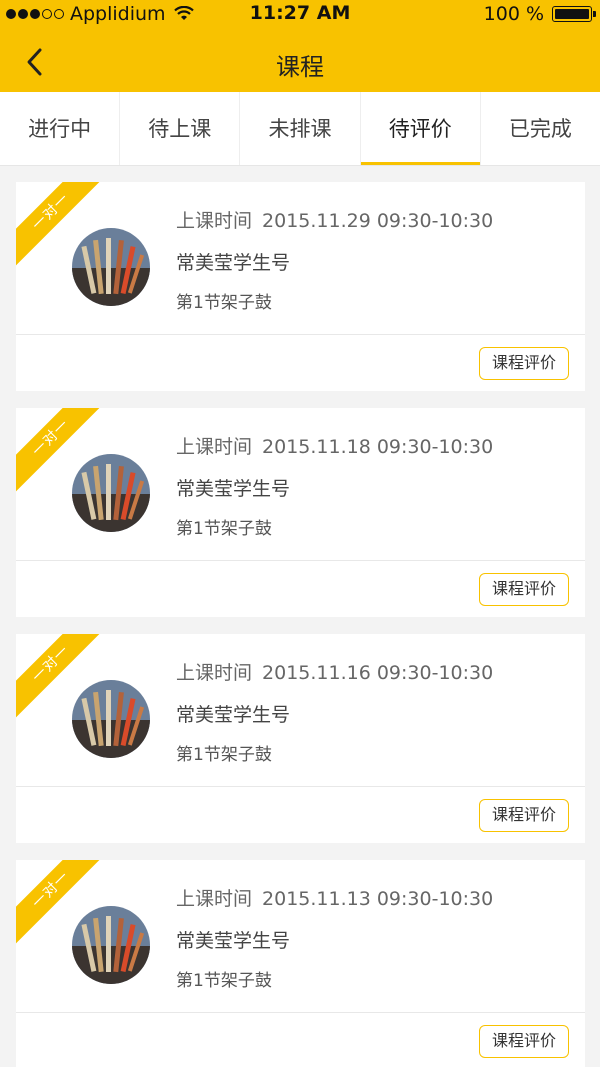  I want to click on battery-percent: 100 %, so click(513, 14).